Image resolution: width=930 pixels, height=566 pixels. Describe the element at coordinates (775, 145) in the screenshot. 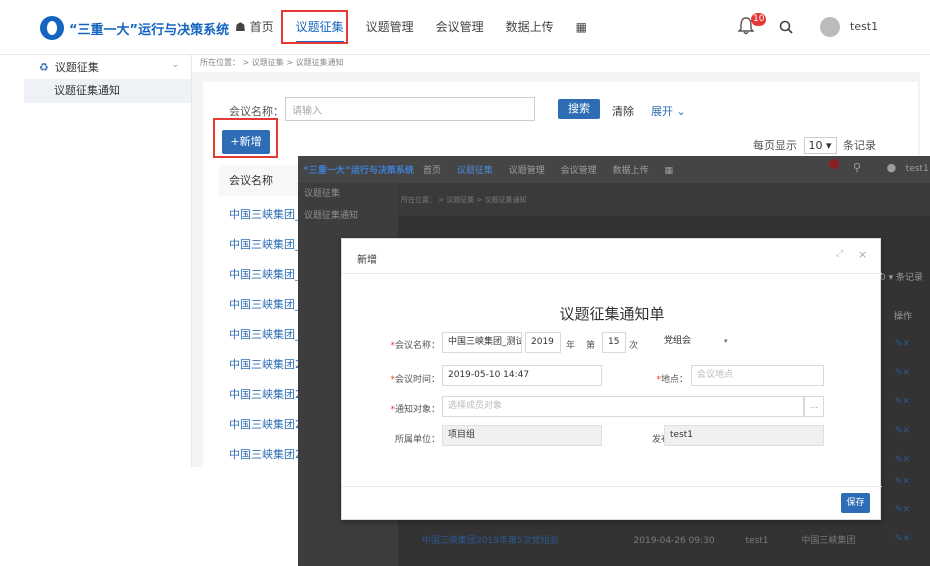

I see `page-size-prefix: 每页显示` at that location.